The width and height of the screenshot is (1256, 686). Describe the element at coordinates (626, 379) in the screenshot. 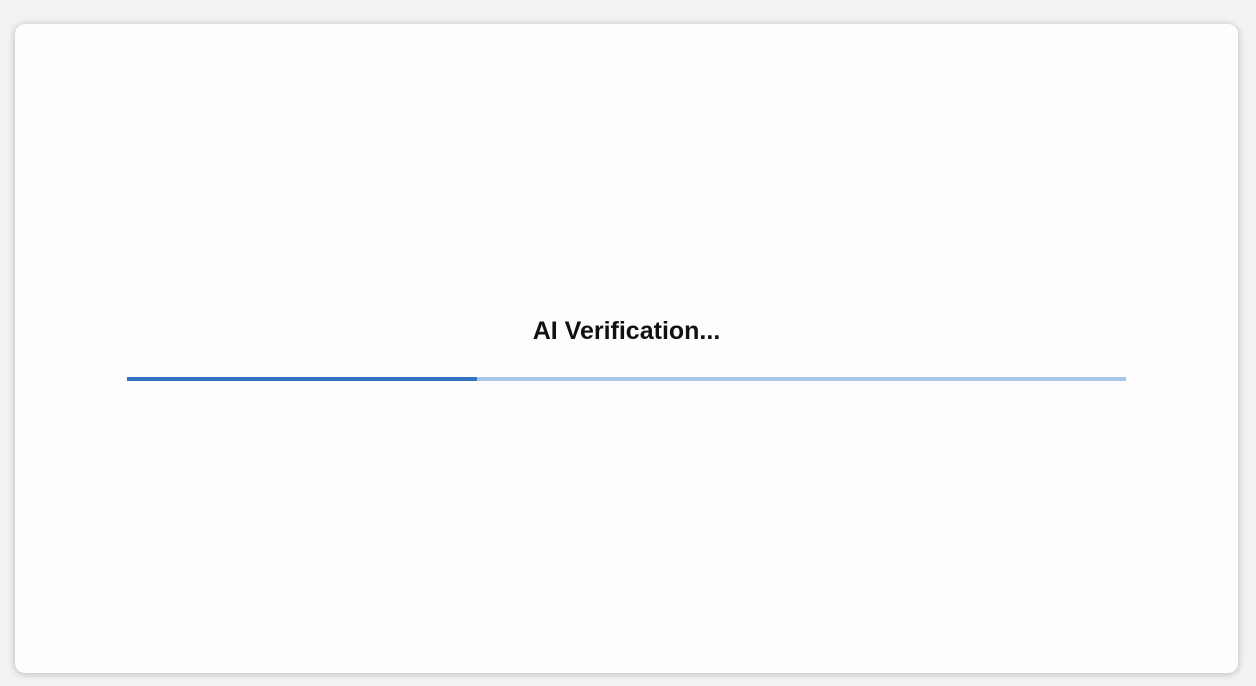

I see `progress-bar` at that location.